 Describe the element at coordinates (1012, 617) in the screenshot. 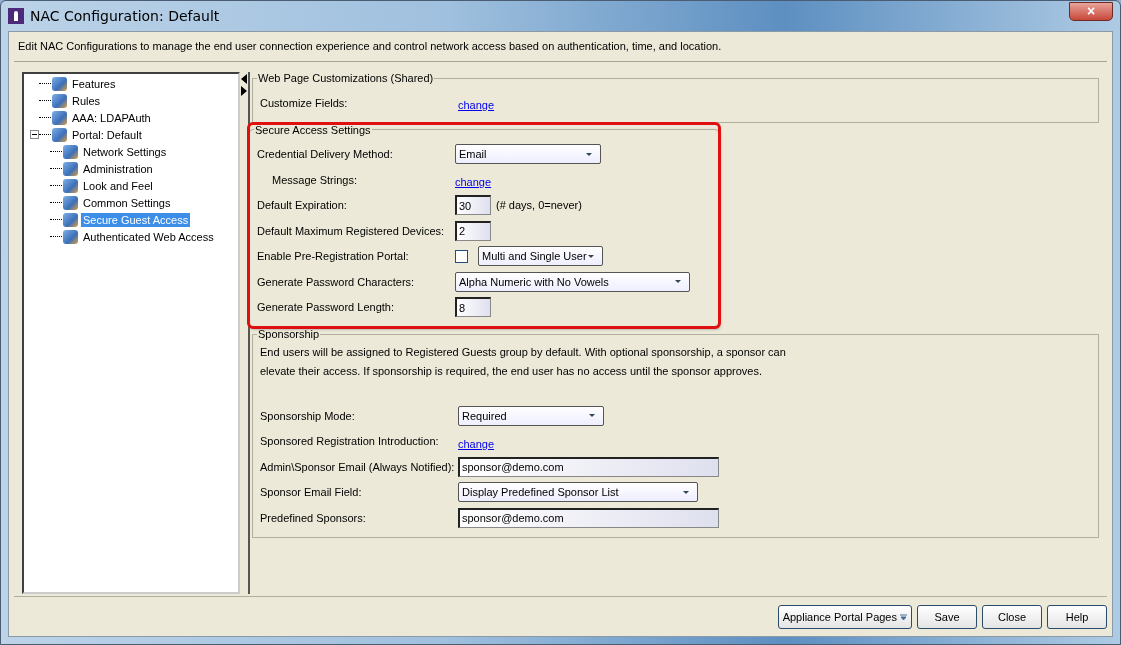

I see `dialog-button: Close` at that location.